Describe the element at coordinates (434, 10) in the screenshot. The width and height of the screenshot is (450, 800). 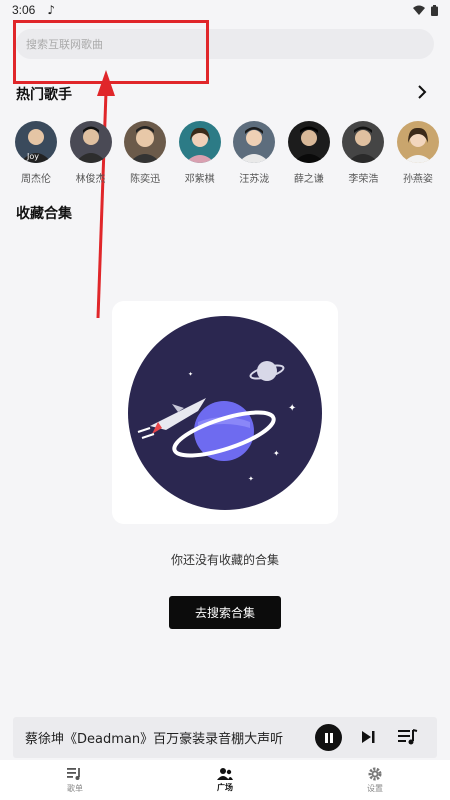
I see `battery-icon` at that location.